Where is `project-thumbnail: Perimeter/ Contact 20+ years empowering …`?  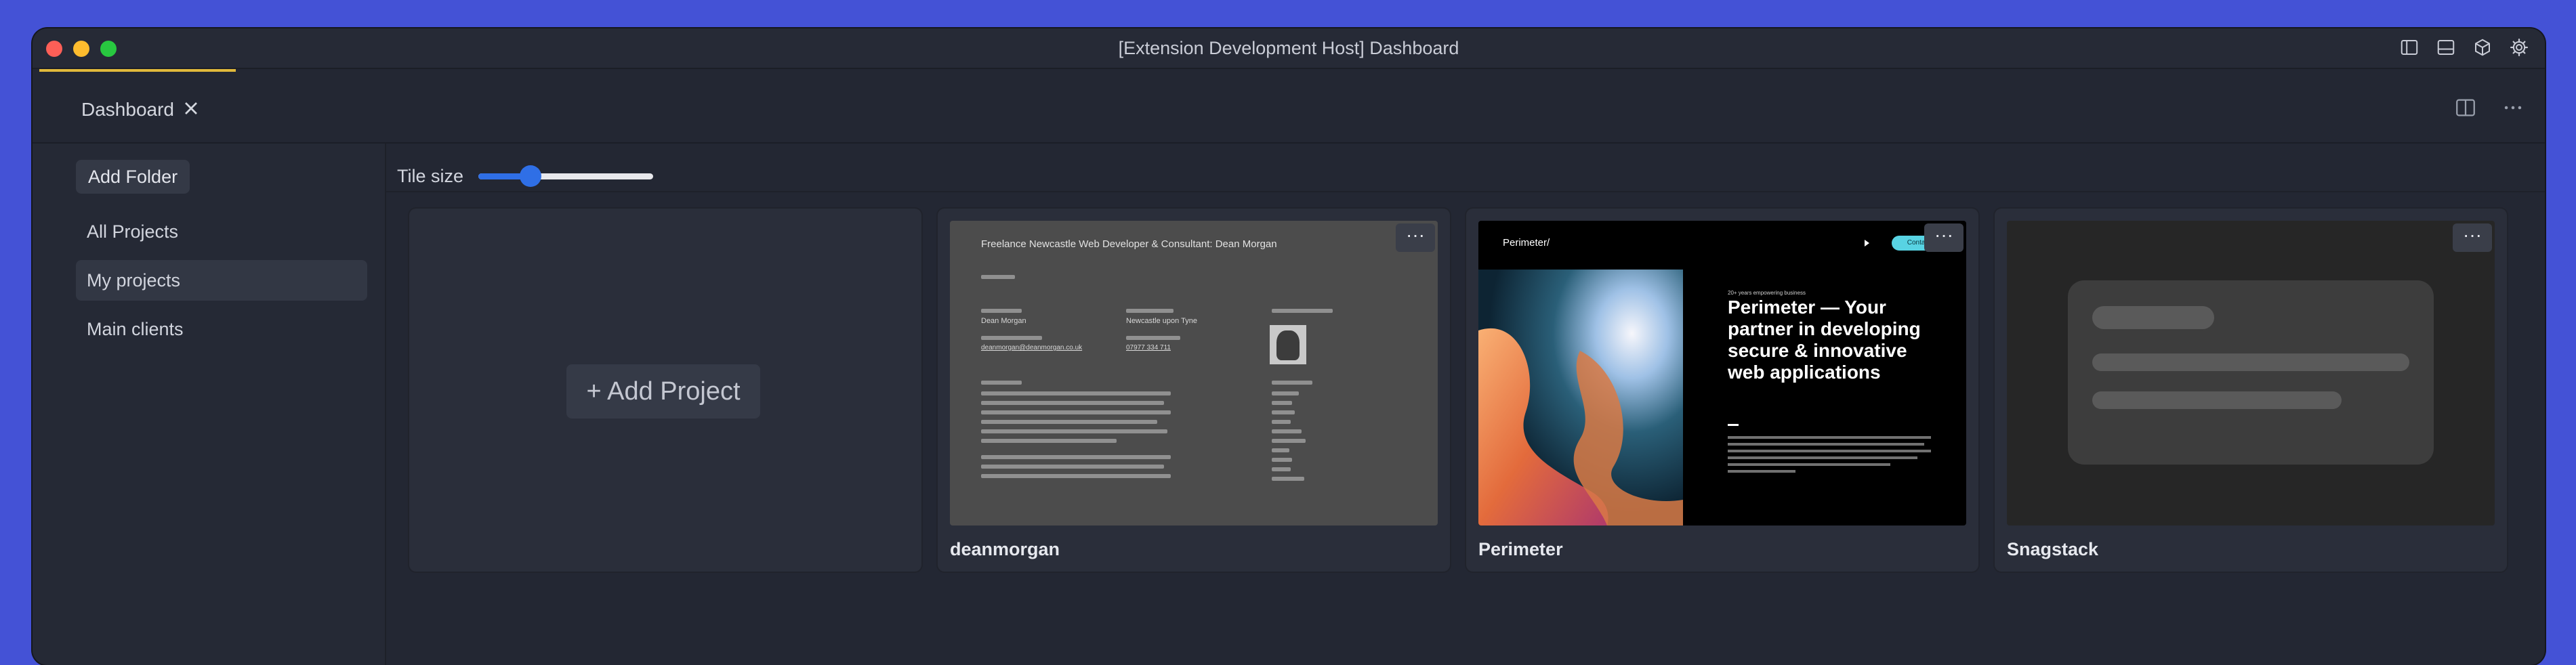 project-thumbnail: Perimeter/ Contact 20+ years empowering … is located at coordinates (1722, 373).